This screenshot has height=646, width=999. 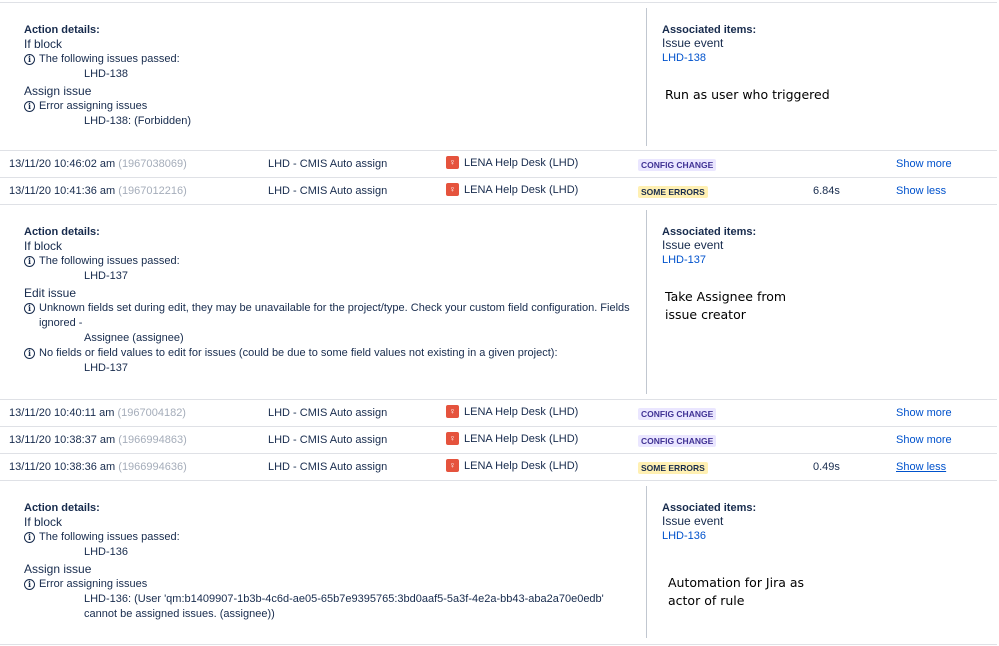 I want to click on issue-key: LHD-138, so click(x=106, y=74).